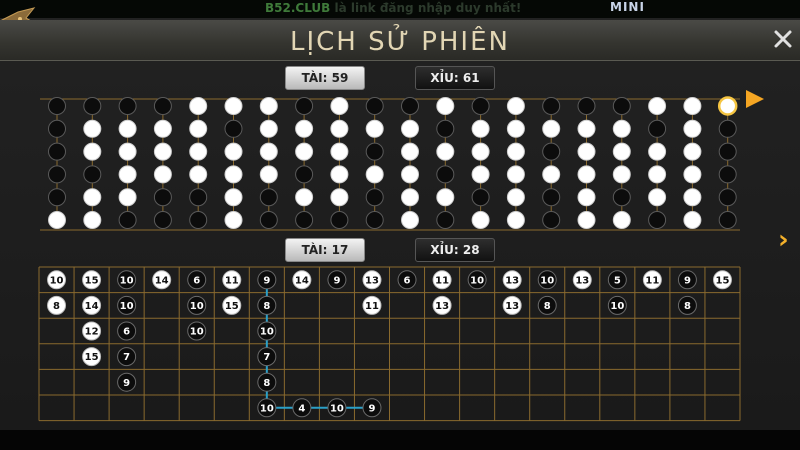 This screenshot has width=800, height=450. What do you see at coordinates (617, 280) in the screenshot?
I see `bead-value: 5` at bounding box center [617, 280].